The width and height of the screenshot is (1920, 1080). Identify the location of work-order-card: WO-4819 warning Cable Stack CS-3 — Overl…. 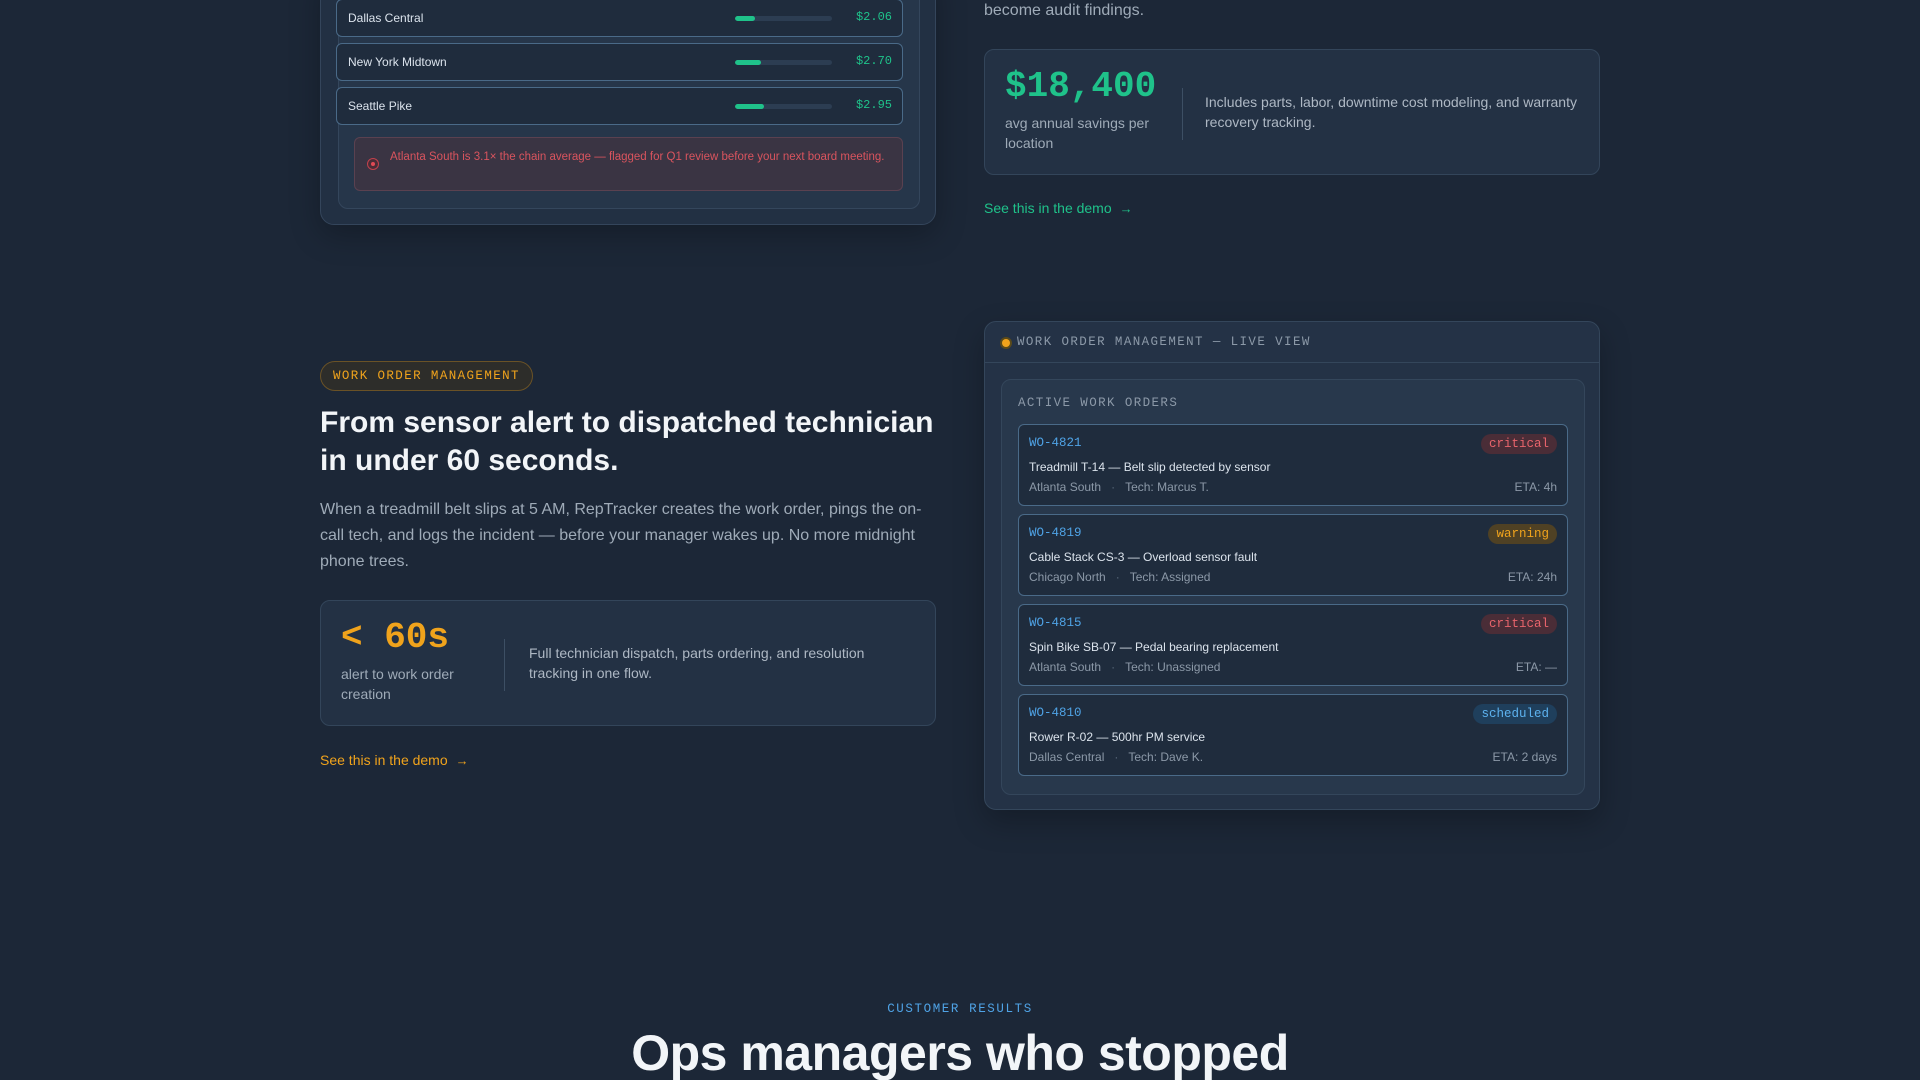
(1293, 555).